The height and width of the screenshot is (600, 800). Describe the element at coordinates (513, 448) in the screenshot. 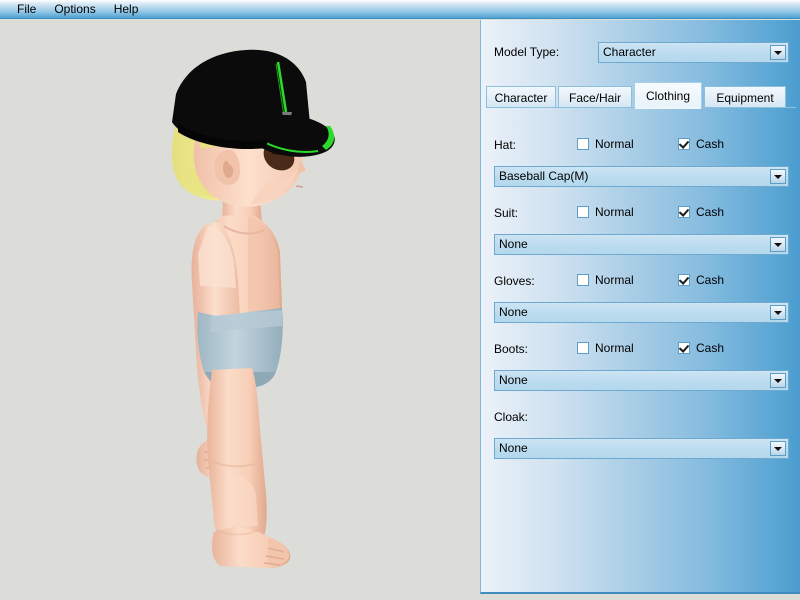

I see `cloak-value: None` at that location.